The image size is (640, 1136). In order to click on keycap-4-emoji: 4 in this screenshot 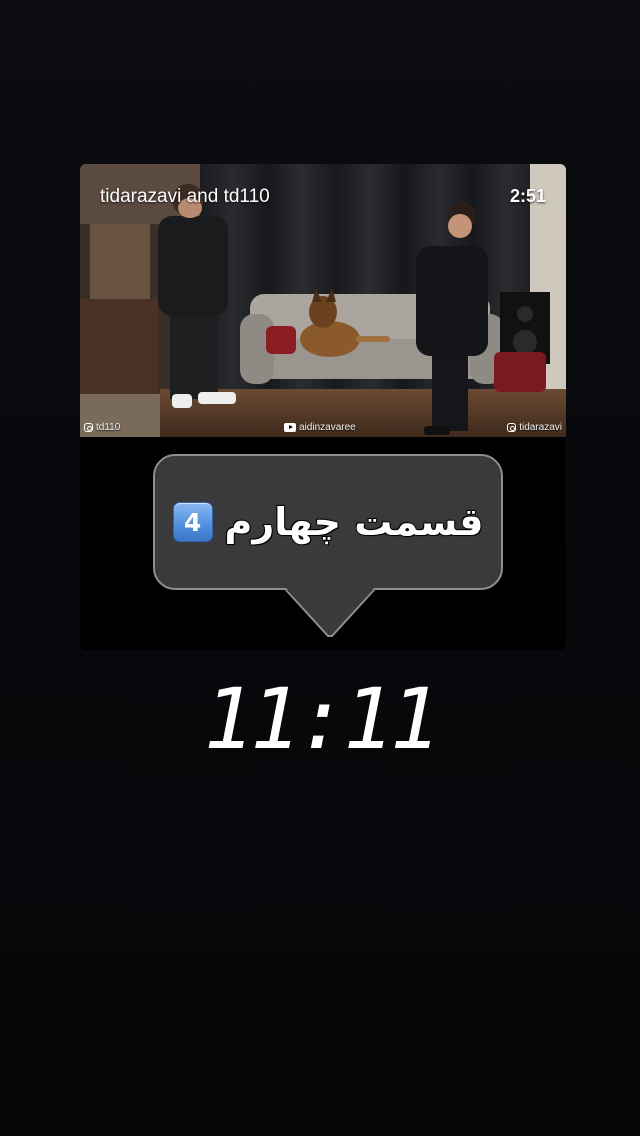, I will do `click(192, 522)`.